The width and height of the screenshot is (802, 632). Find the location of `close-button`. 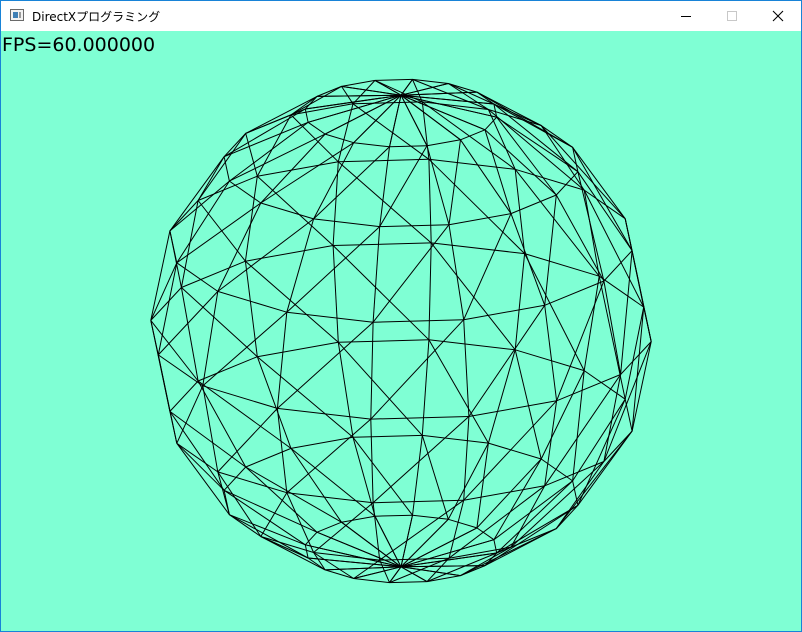

close-button is located at coordinates (778, 16).